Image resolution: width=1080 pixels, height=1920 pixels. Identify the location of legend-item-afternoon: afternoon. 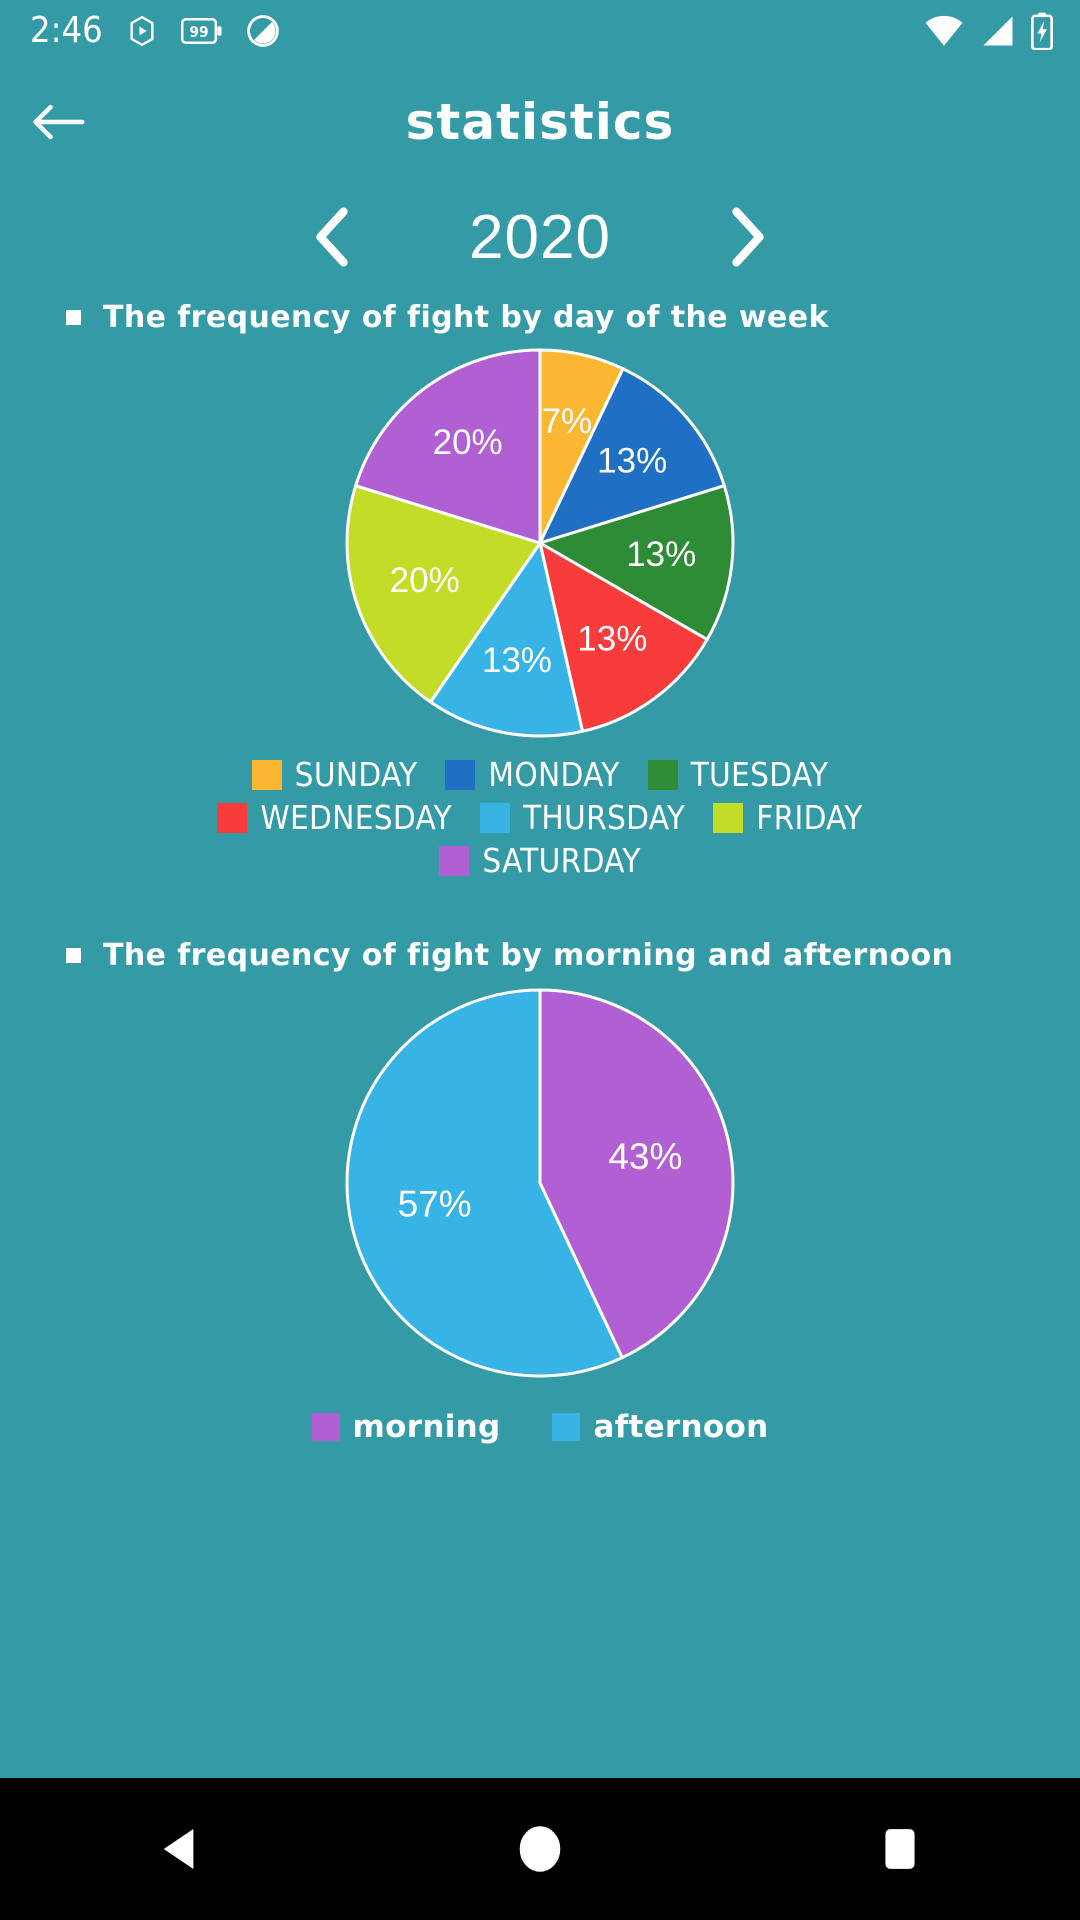
(660, 1427).